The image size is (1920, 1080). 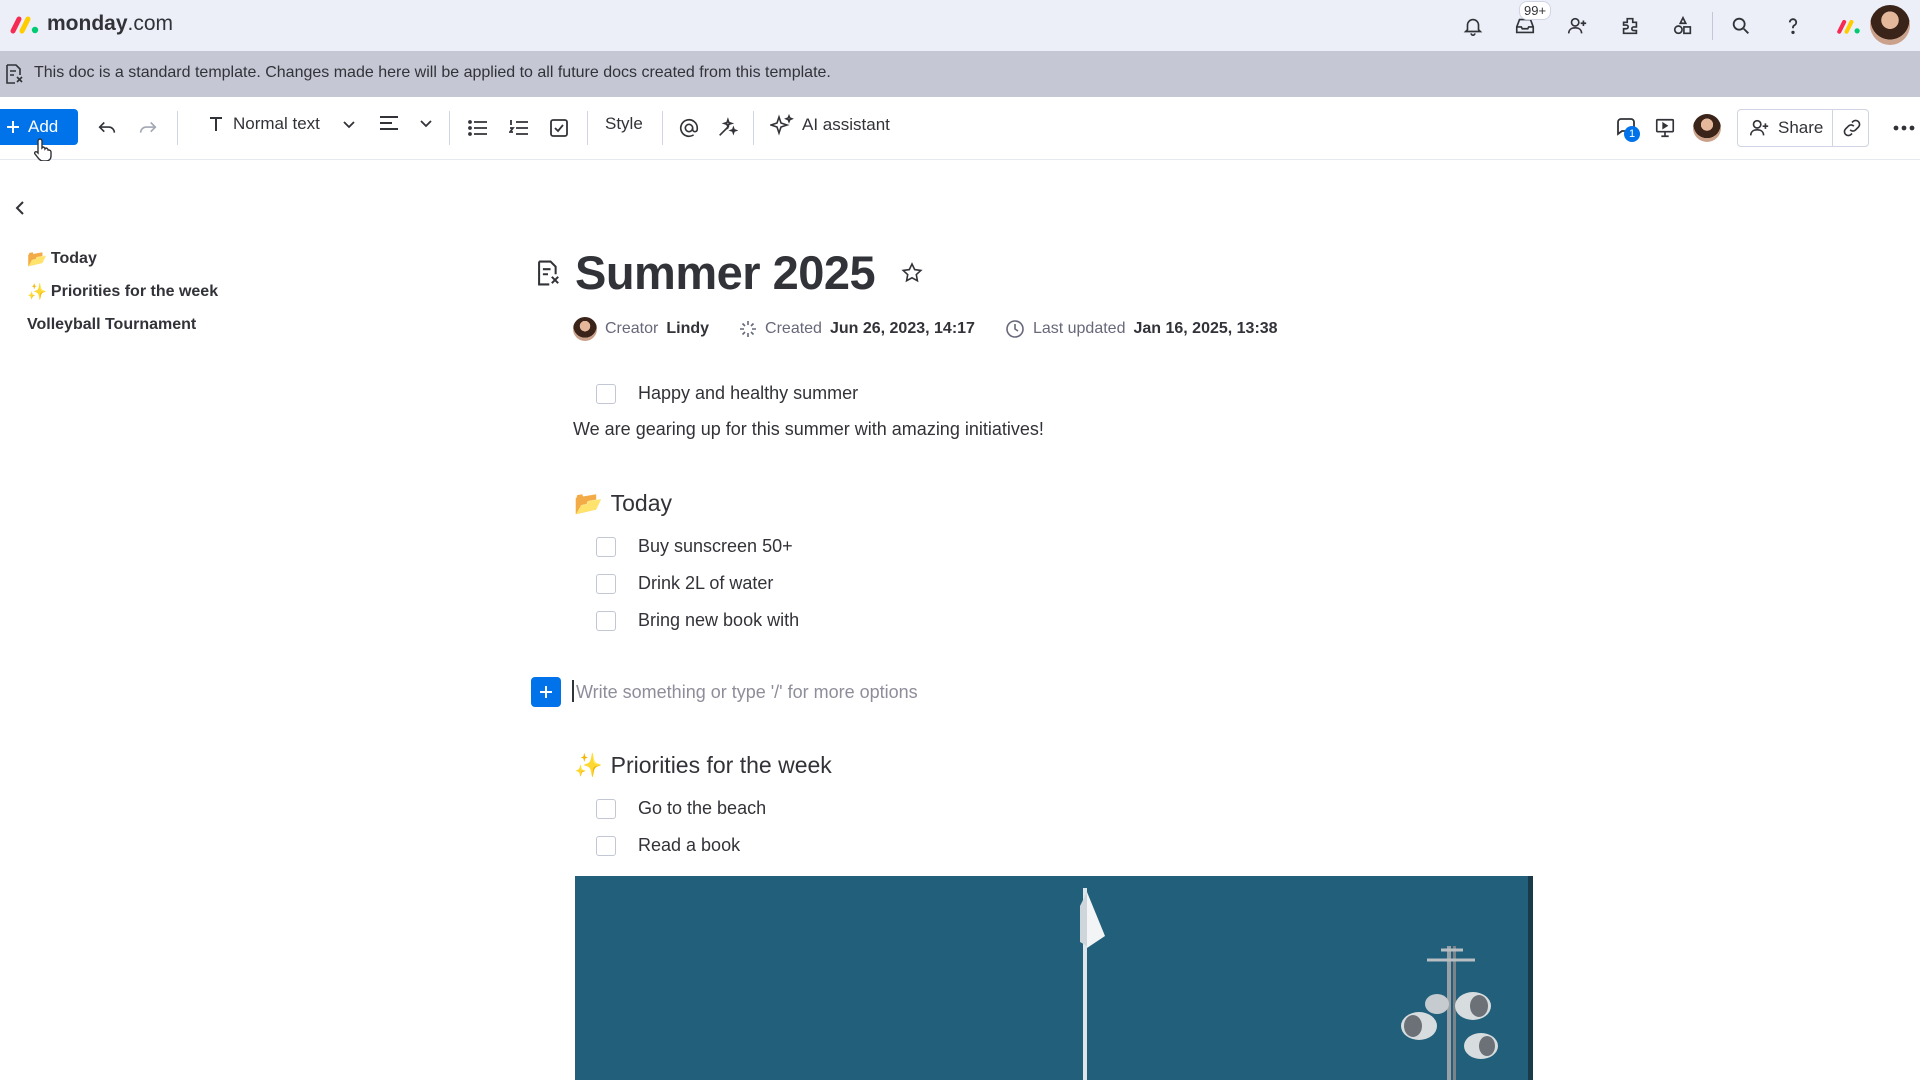 What do you see at coordinates (902, 328) in the screenshot?
I see `created-value: Jun 26, 2023, 14:17` at bounding box center [902, 328].